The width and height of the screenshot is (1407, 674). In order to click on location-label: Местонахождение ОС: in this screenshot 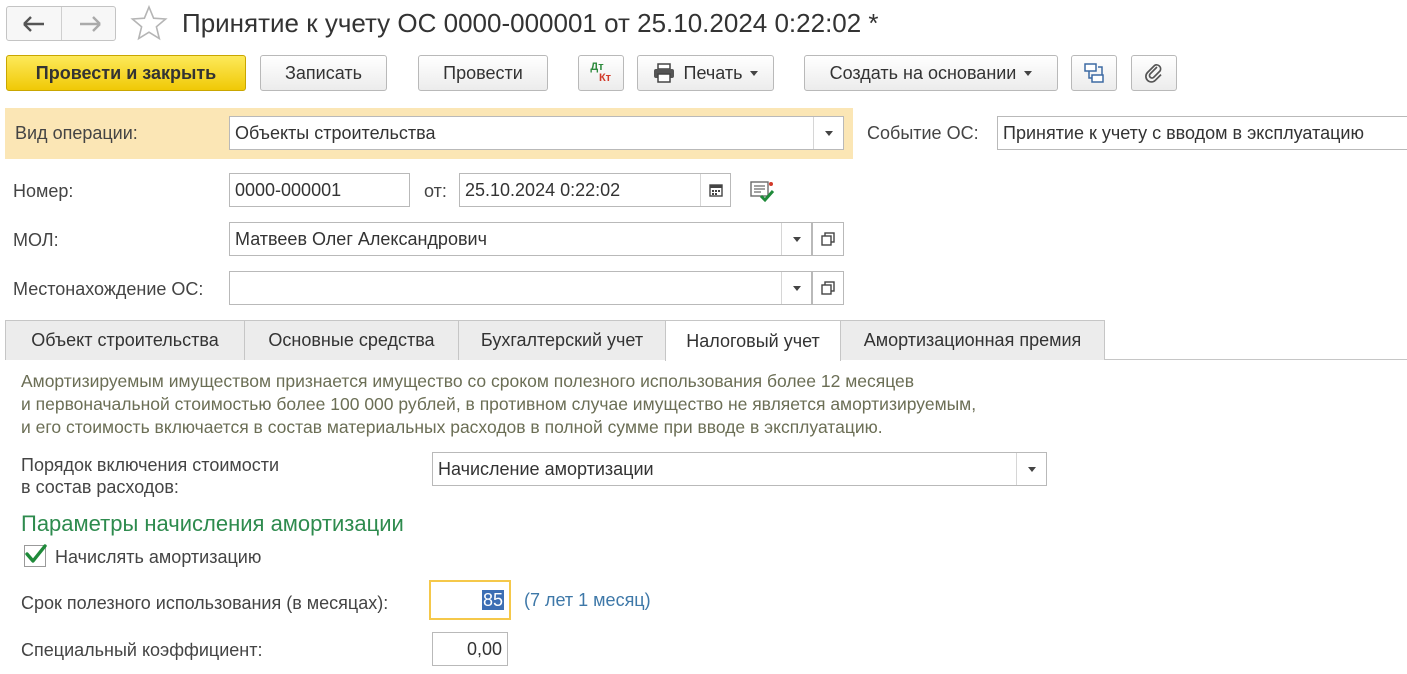, I will do `click(108, 289)`.